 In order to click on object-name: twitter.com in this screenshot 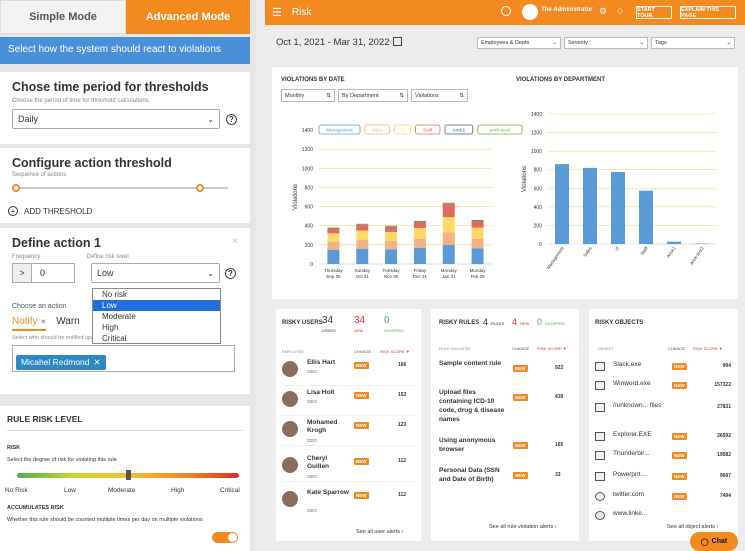, I will do `click(638, 494)`.